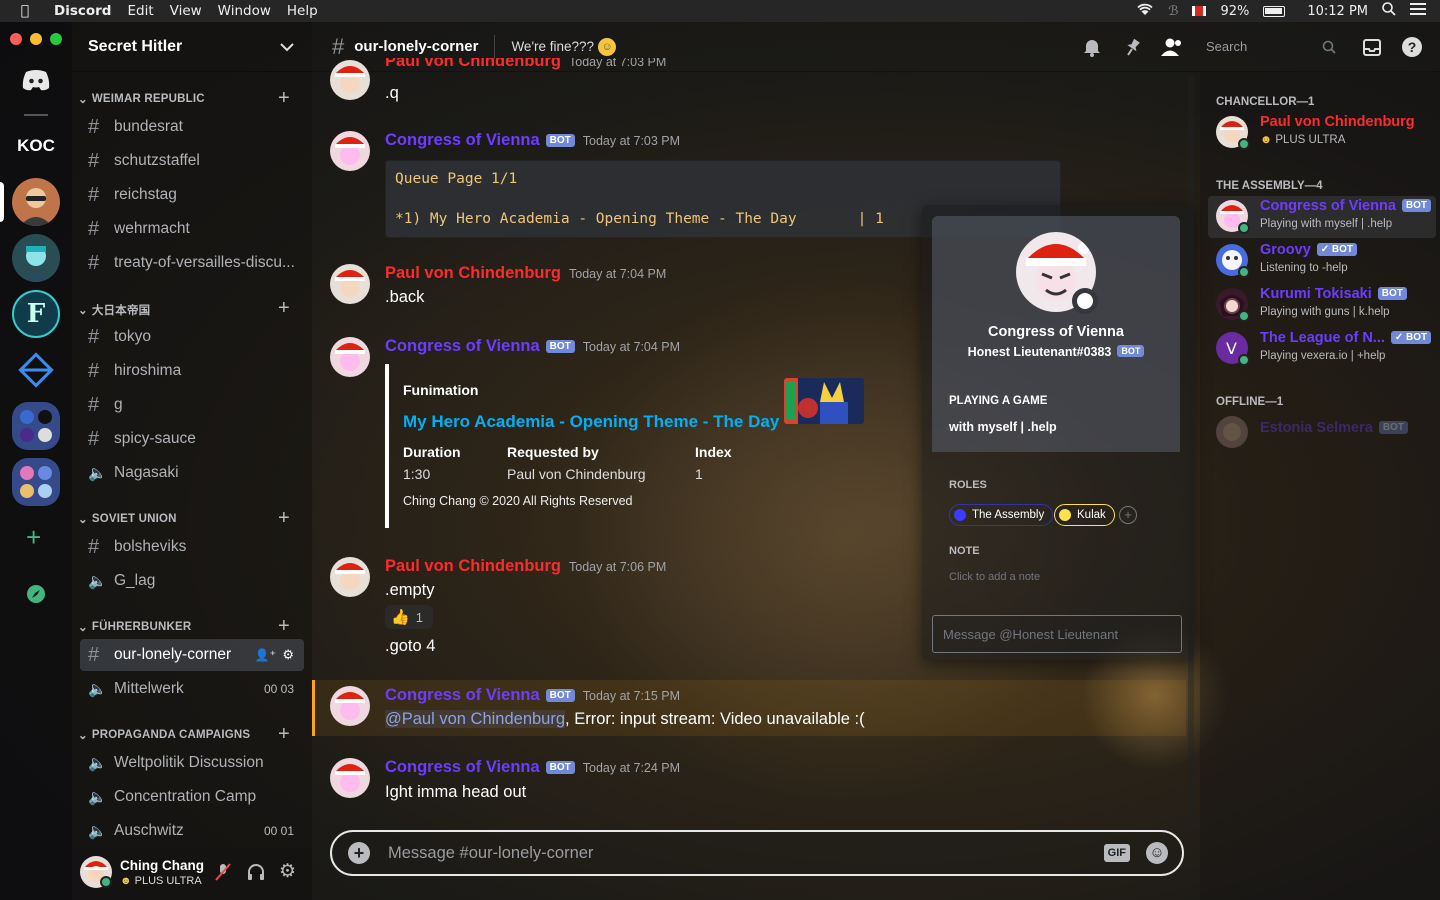  I want to click on message-author: Paul von Chindenburg Today at 7:03 PM, so click(525, 65).